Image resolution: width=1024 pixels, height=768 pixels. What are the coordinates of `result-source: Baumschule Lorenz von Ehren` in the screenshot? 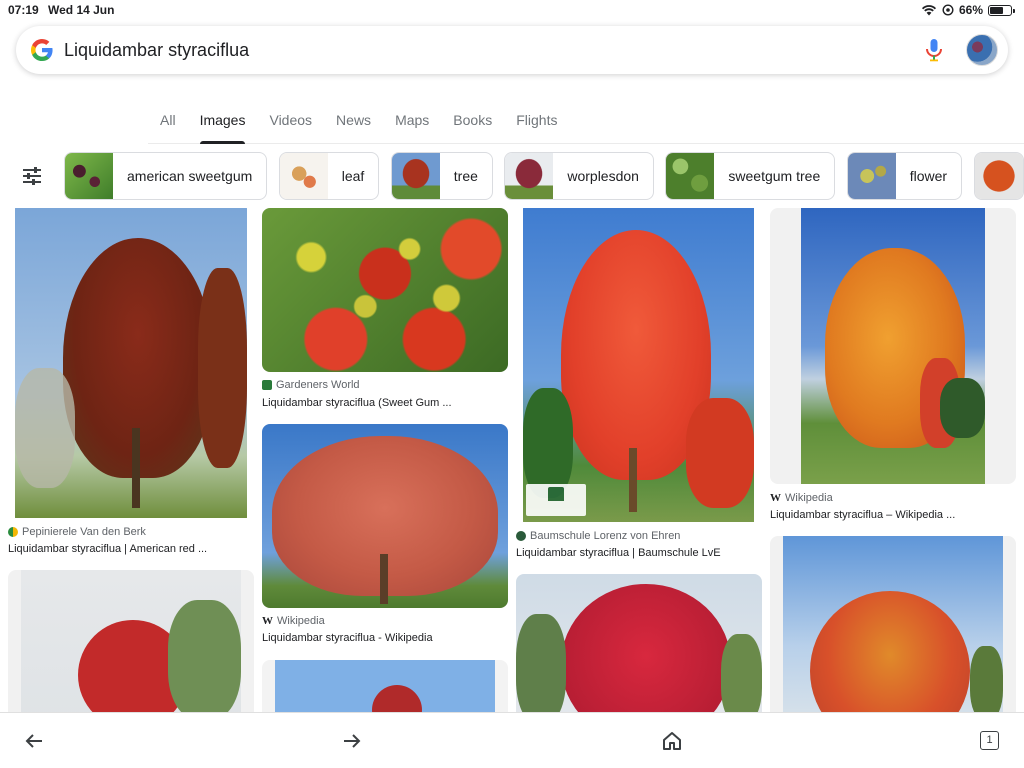 It's located at (598, 536).